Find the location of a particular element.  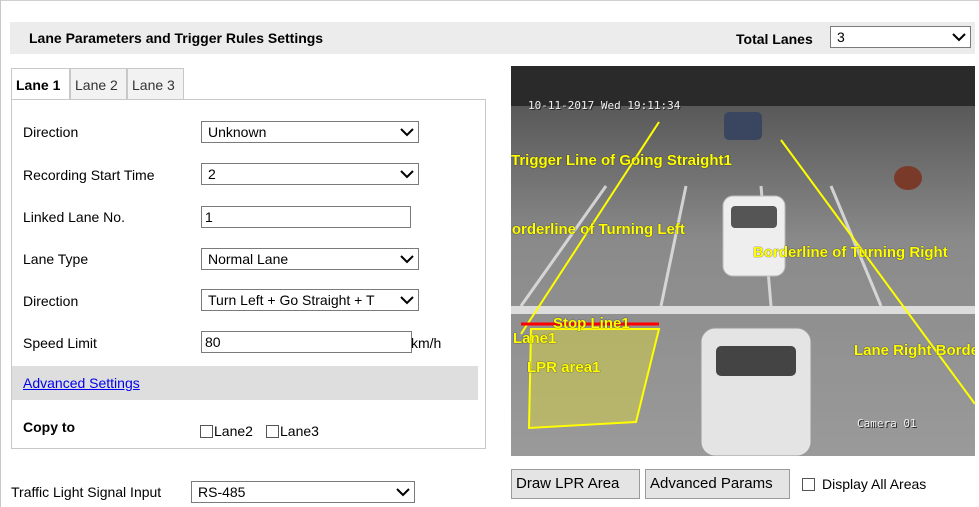

copy-lane3-label: Lane3 is located at coordinates (299, 431).